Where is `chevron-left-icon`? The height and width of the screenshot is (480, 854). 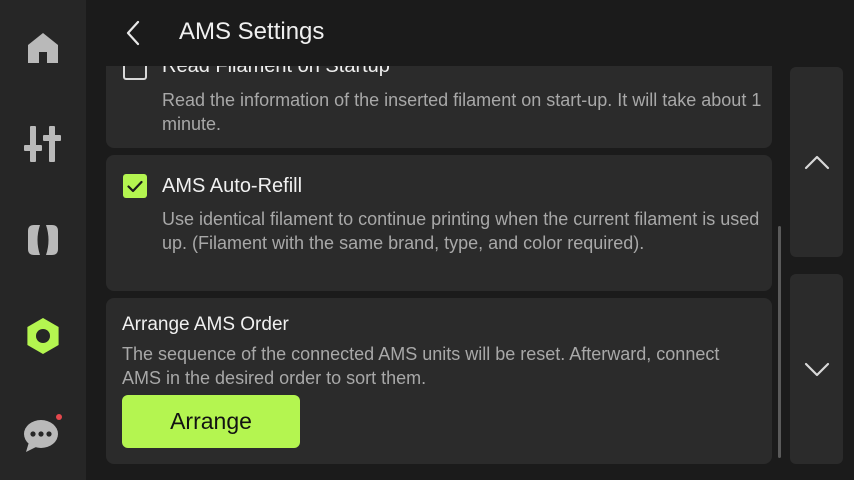
chevron-left-icon is located at coordinates (133, 33).